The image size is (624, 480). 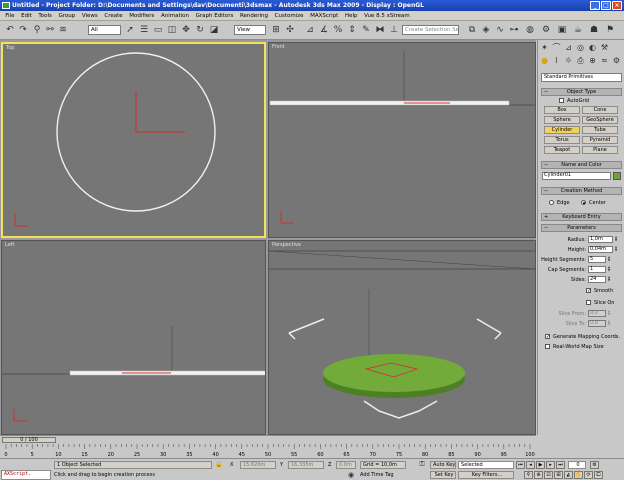 What do you see at coordinates (306, 465) in the screenshot?
I see `y-coordinate-field: 16,335m` at bounding box center [306, 465].